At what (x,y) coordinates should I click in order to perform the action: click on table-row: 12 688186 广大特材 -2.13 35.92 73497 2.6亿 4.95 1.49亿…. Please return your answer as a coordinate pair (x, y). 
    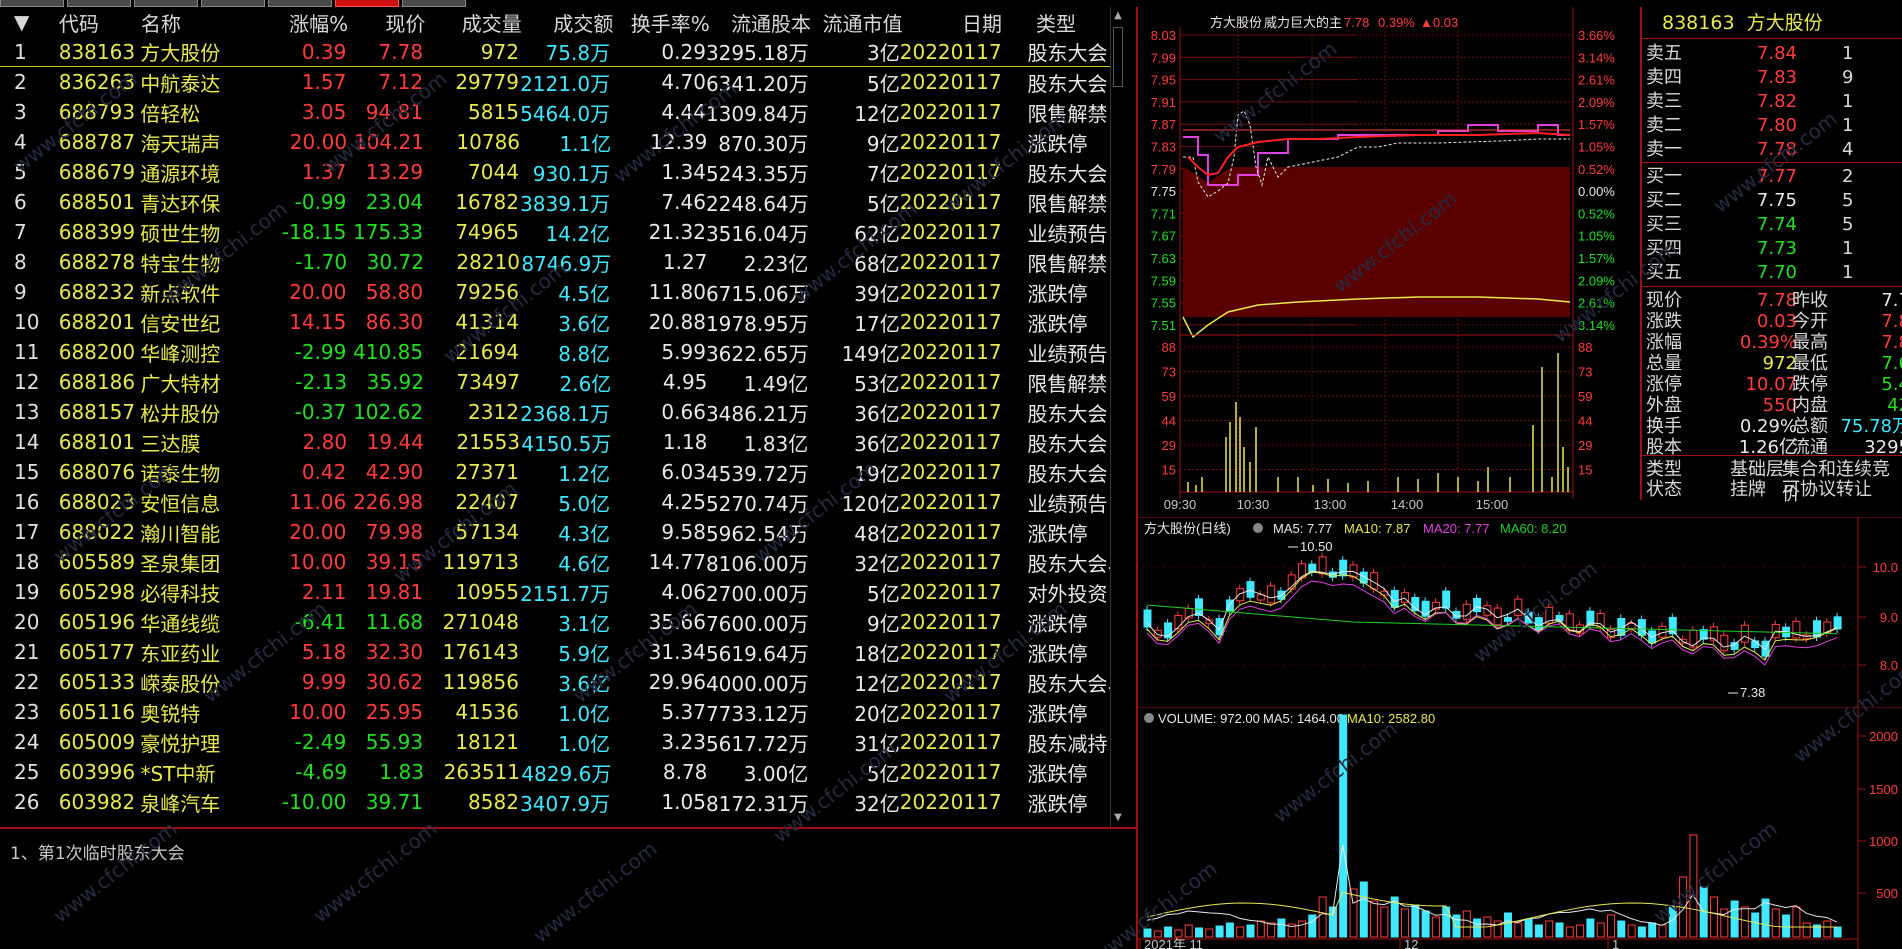
    Looking at the image, I should click on (555, 382).